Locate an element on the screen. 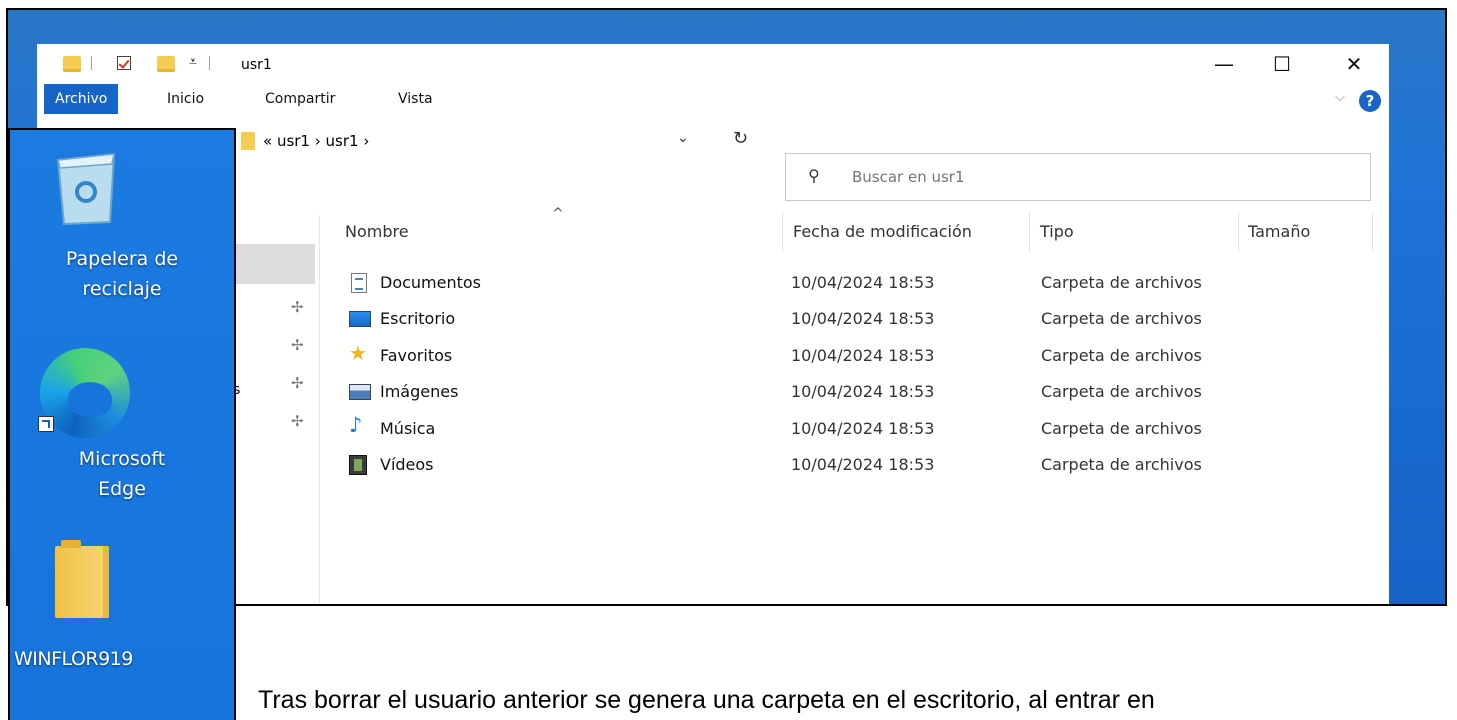  edge-label-line2: Edge is located at coordinates (122, 489).